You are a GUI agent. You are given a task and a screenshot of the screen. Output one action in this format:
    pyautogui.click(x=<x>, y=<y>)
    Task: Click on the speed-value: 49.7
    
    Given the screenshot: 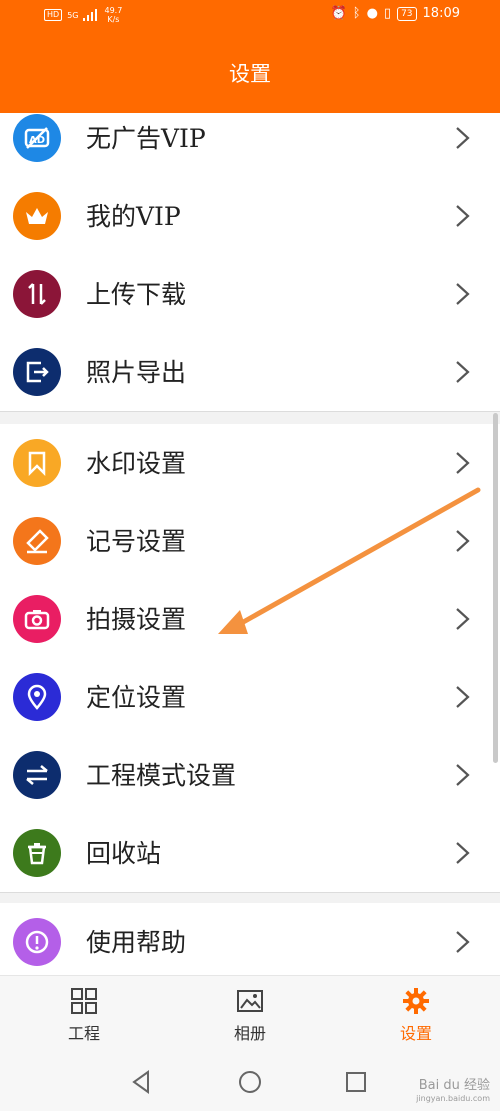 What is the action you would take?
    pyautogui.click(x=113, y=10)
    